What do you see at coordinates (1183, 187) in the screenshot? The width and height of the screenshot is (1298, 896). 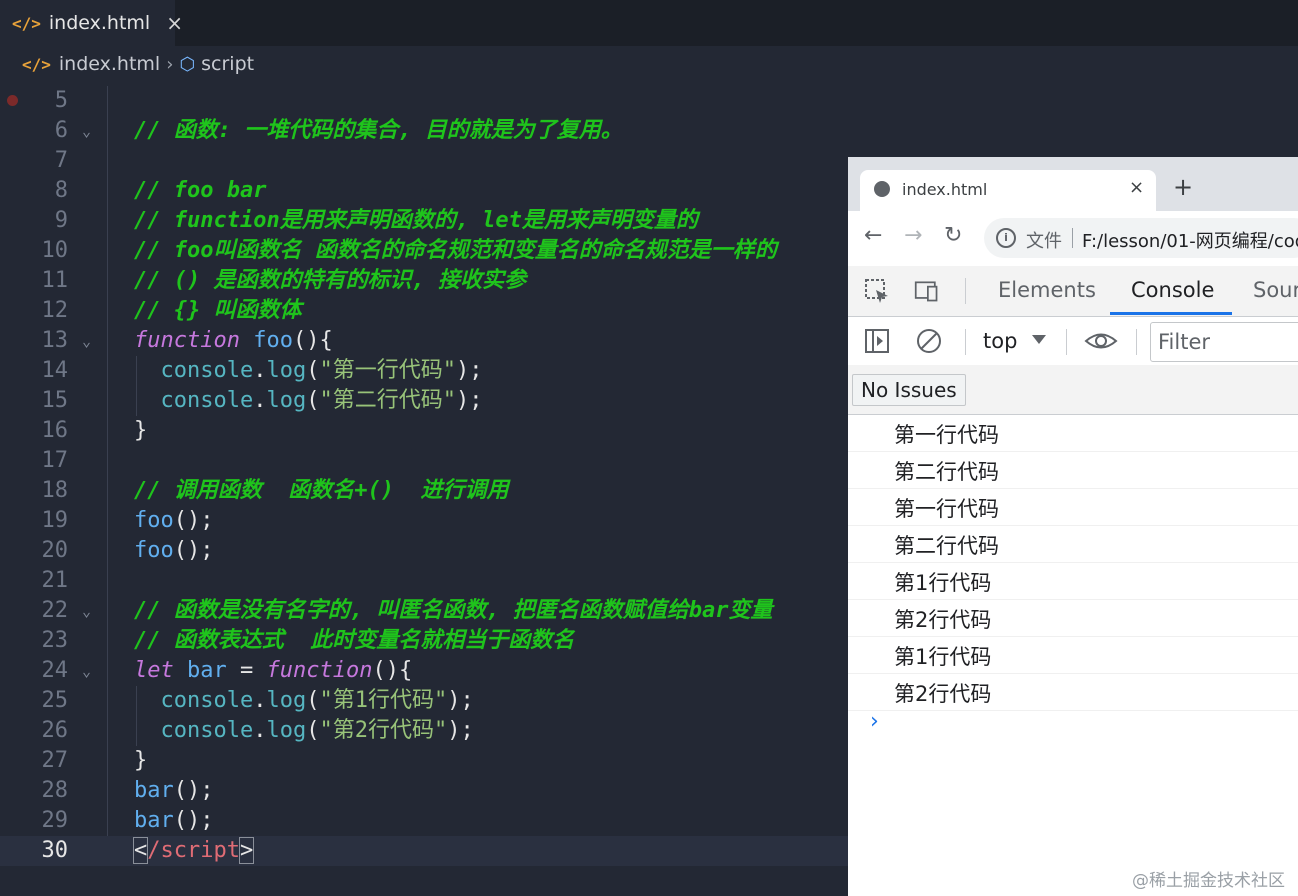 I see `new-tab-button: +` at bounding box center [1183, 187].